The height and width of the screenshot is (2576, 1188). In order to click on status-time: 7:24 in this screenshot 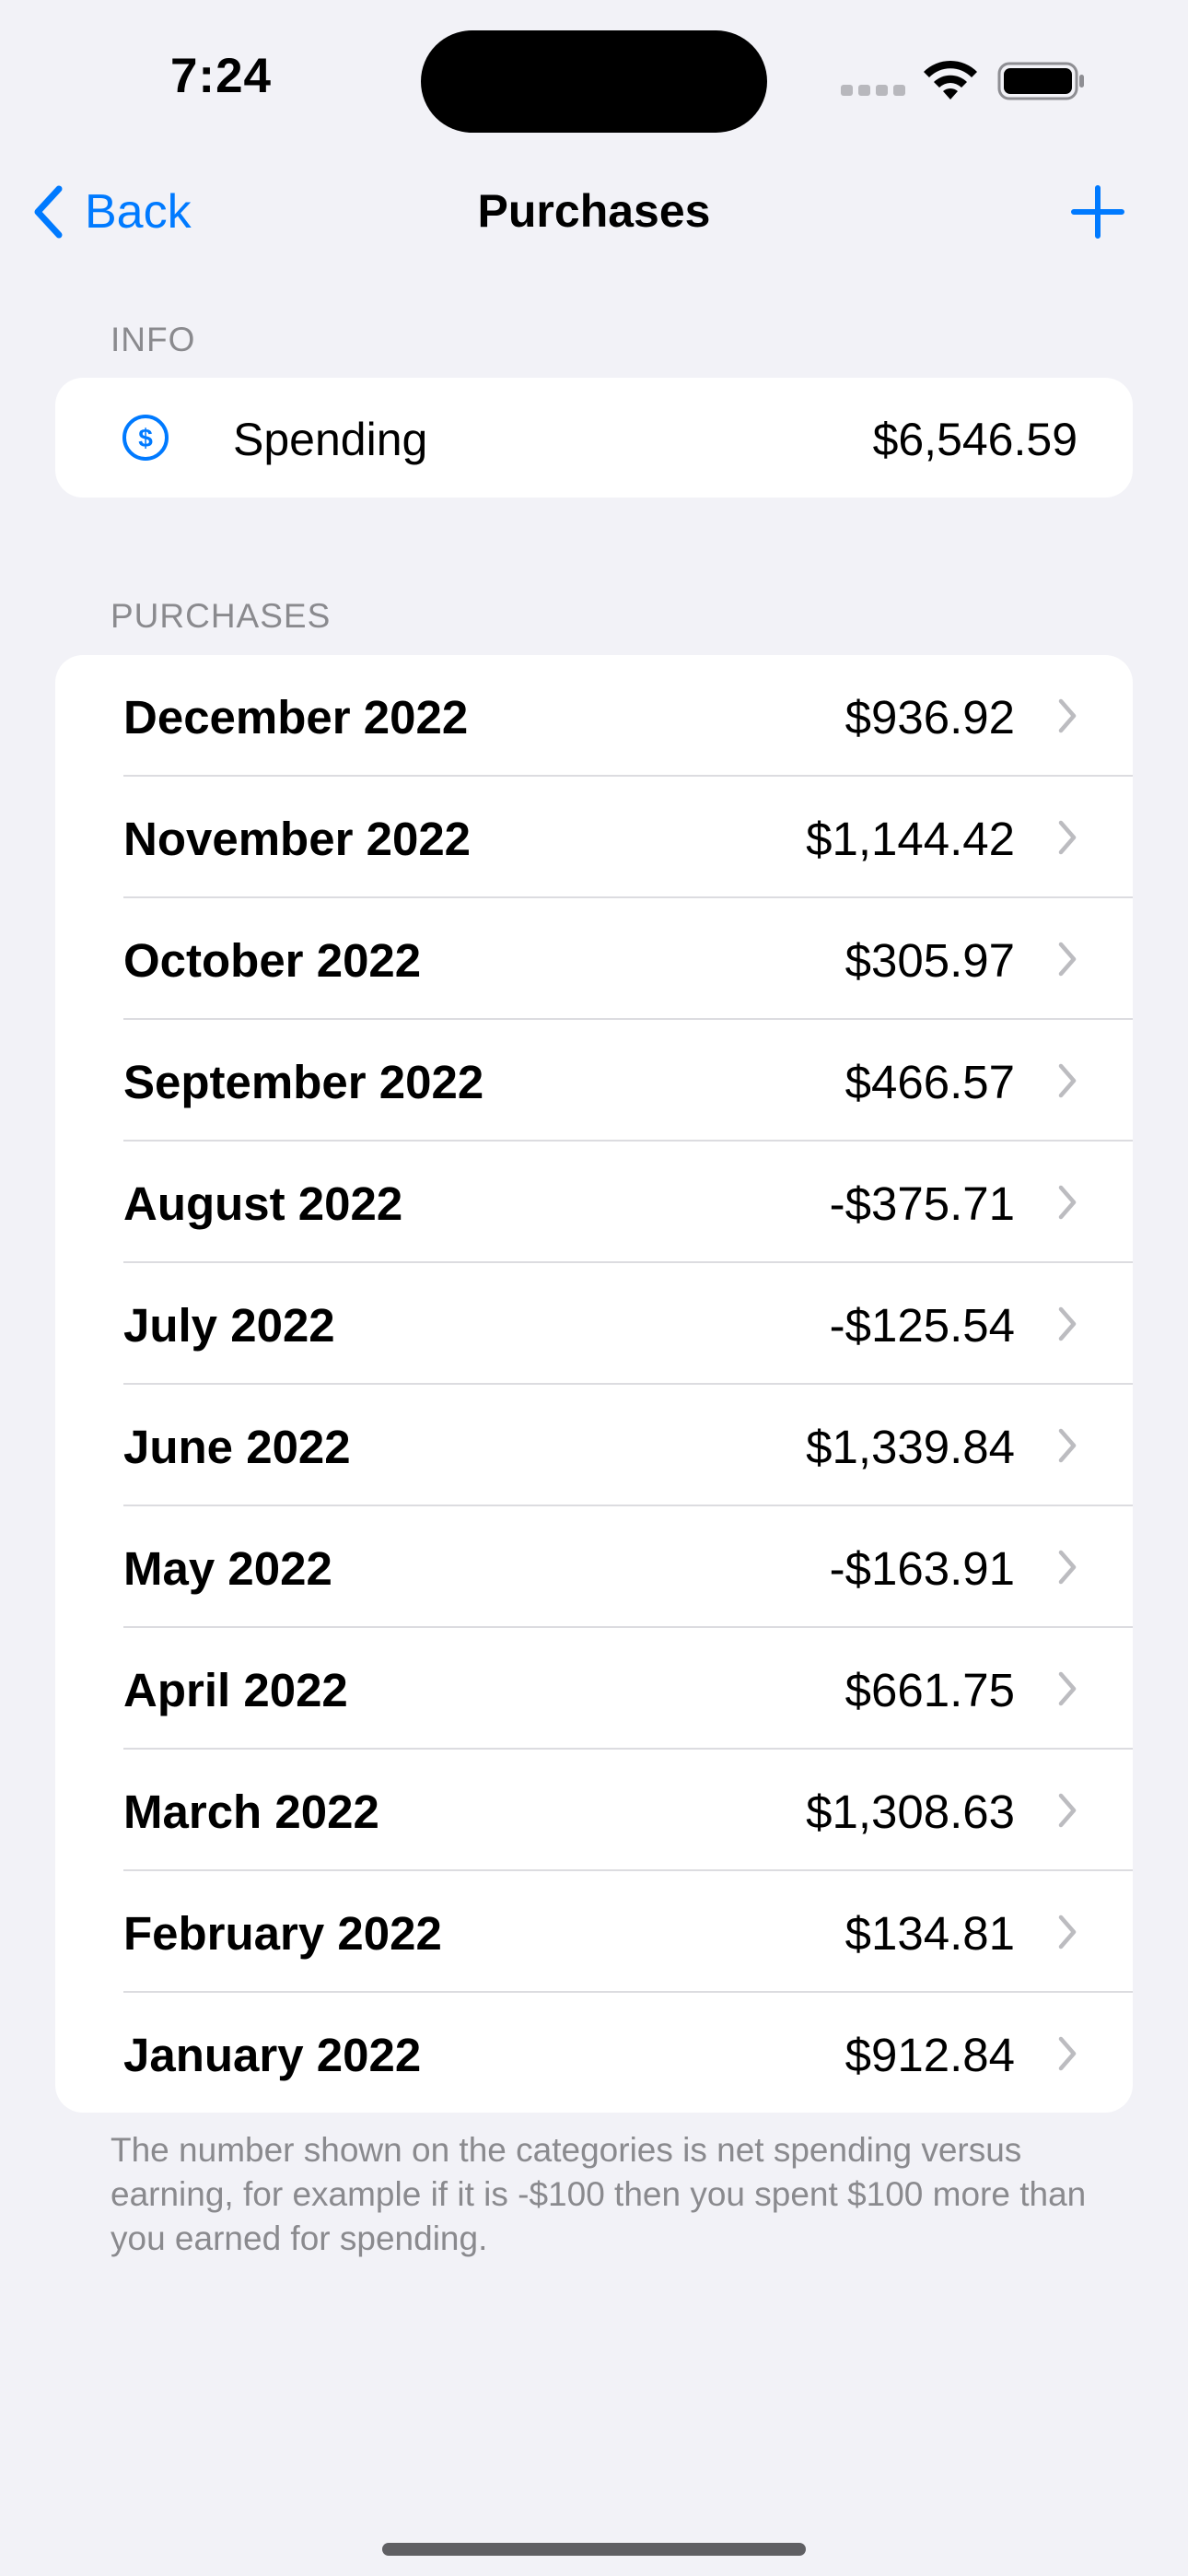, I will do `click(221, 76)`.